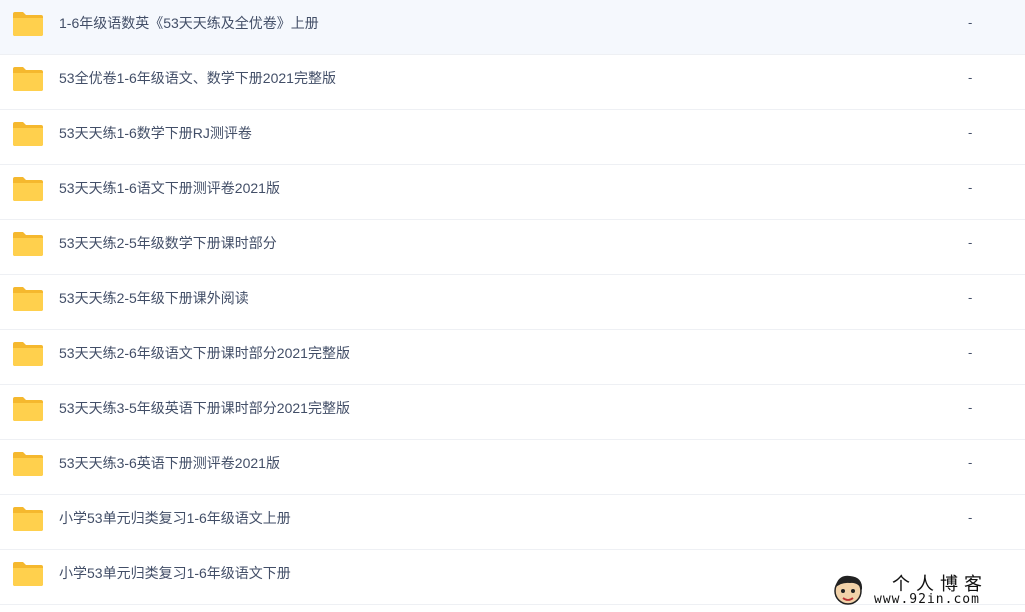  I want to click on file-row: 53天天练2-6年级语文下册课时部分2021完整版 -, so click(512, 357).